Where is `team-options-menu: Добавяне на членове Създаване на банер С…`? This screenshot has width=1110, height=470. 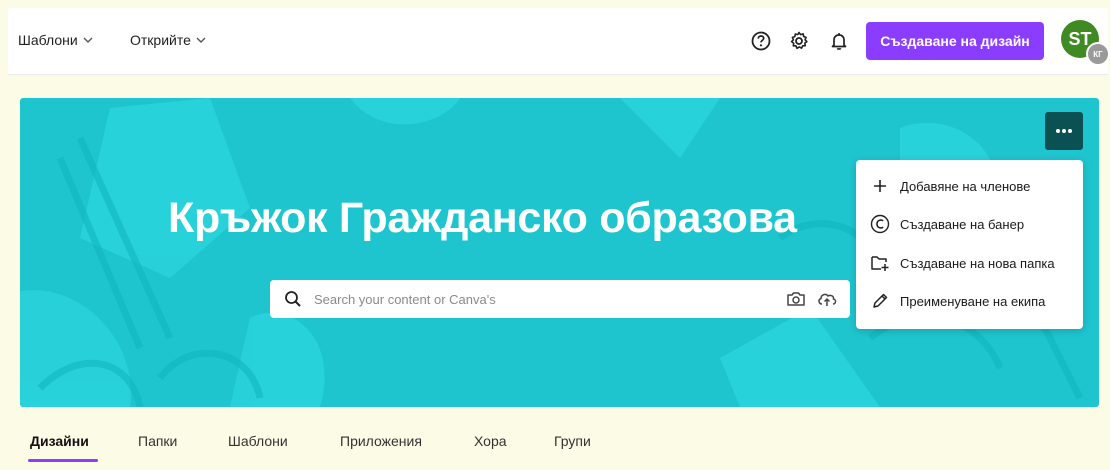
team-options-menu: Добавяне на членове Създаване на банер С… is located at coordinates (969, 244).